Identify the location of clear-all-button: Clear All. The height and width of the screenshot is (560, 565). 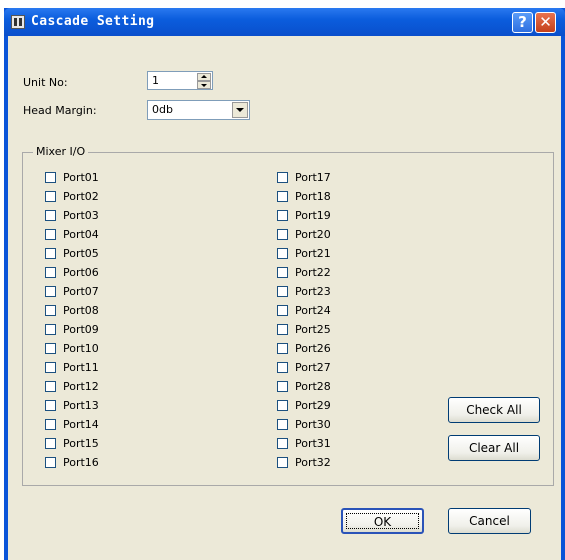
(494, 448).